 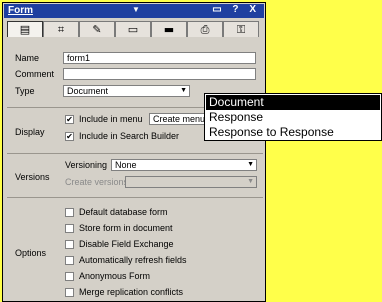 What do you see at coordinates (35, 74) in the screenshot?
I see `comment-label: Comment` at bounding box center [35, 74].